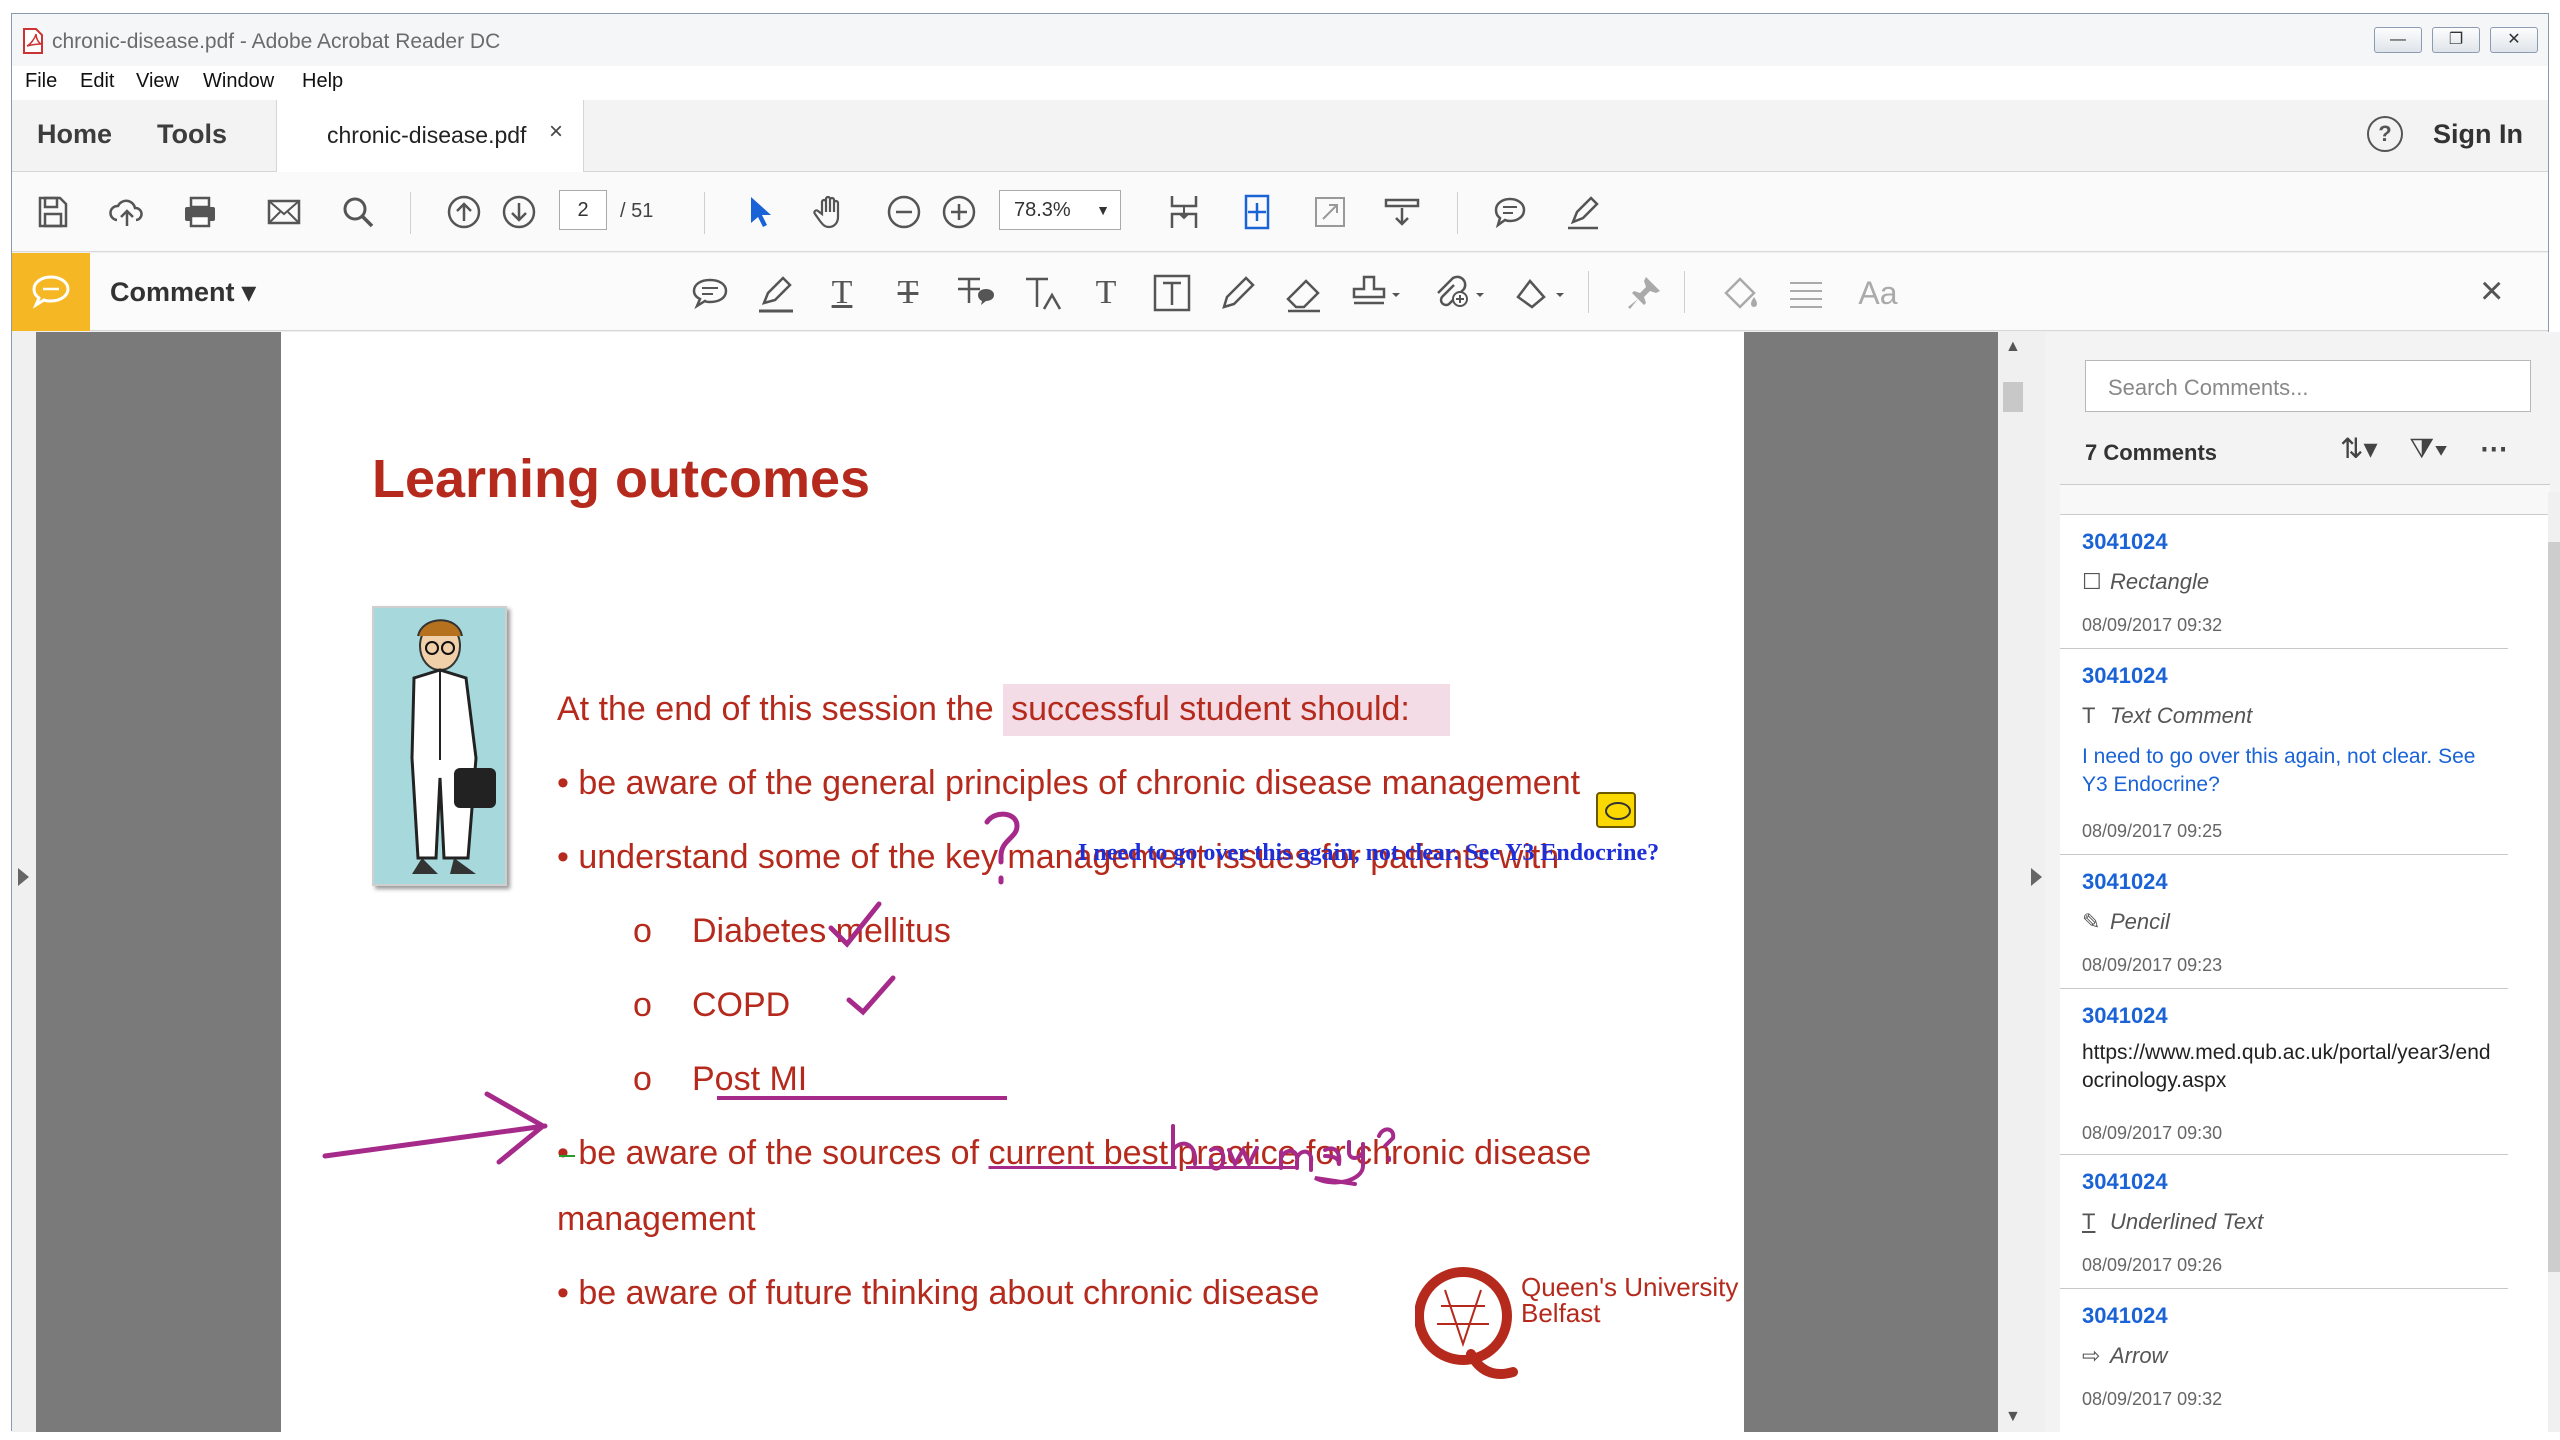 This screenshot has height=1440, width=2560. I want to click on read-mode-icon, so click(1402, 212).